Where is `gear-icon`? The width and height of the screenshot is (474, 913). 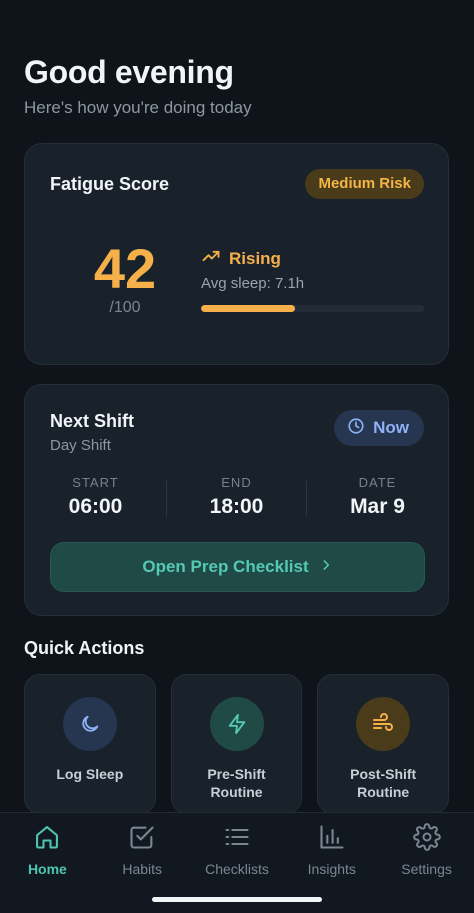
gear-icon is located at coordinates (426, 839).